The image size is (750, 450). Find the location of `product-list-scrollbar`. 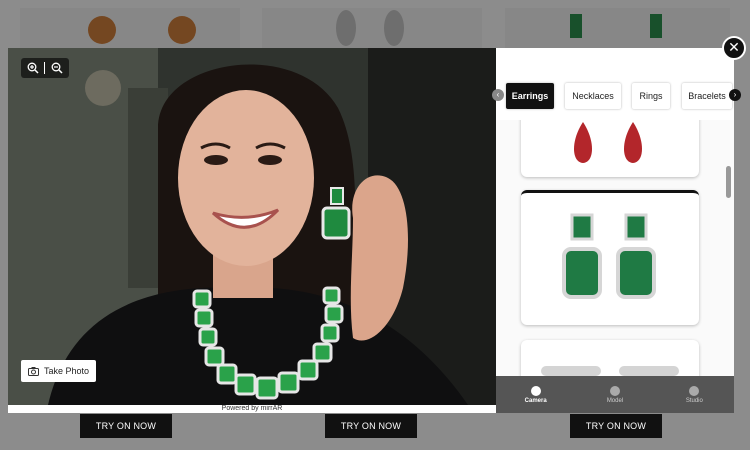

product-list-scrollbar is located at coordinates (728, 182).